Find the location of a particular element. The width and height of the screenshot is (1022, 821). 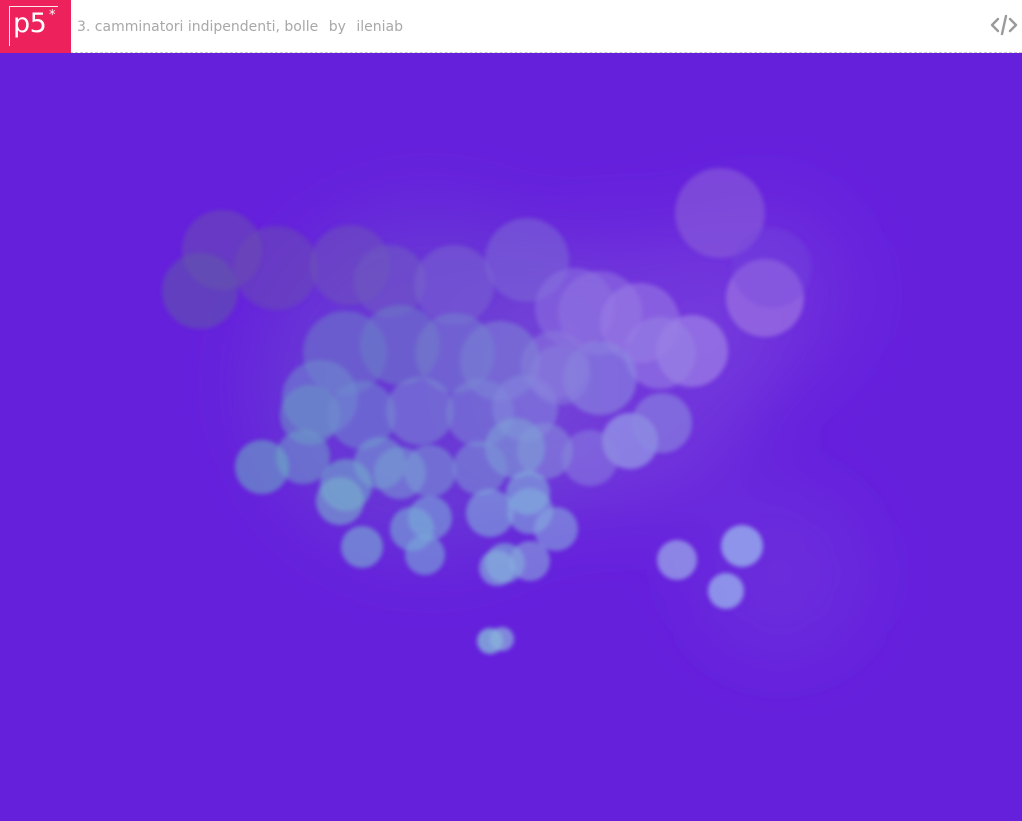

code-icon is located at coordinates (1004, 25).